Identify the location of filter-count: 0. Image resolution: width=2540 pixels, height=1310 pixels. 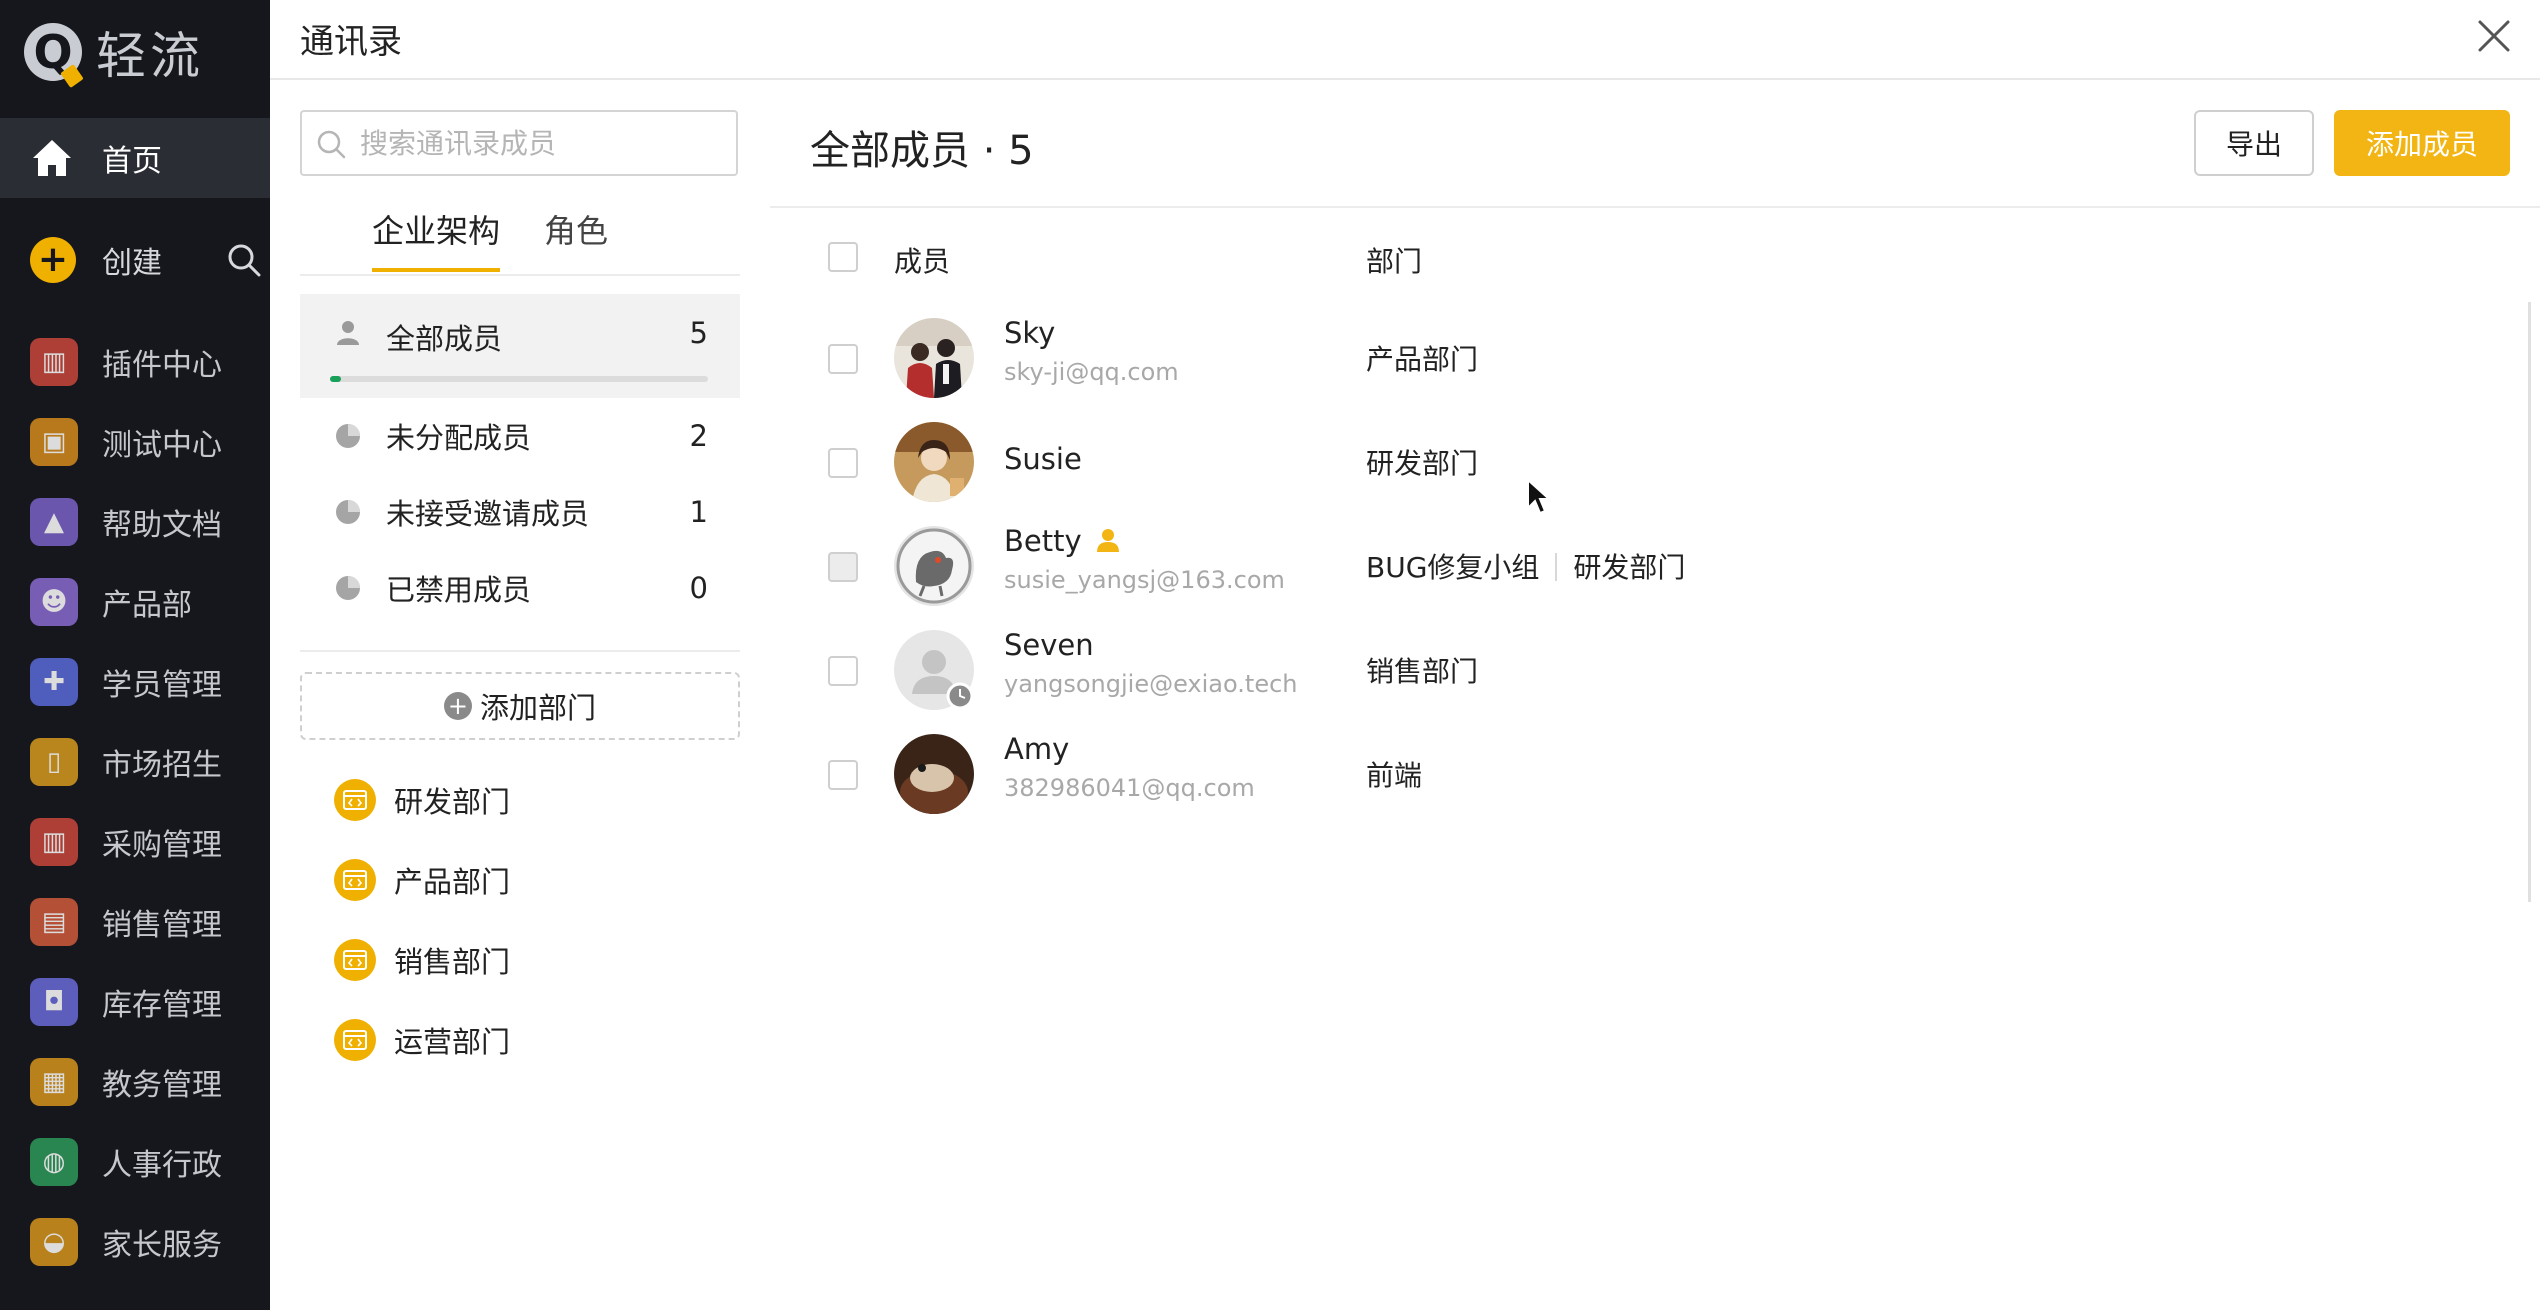
(698, 588).